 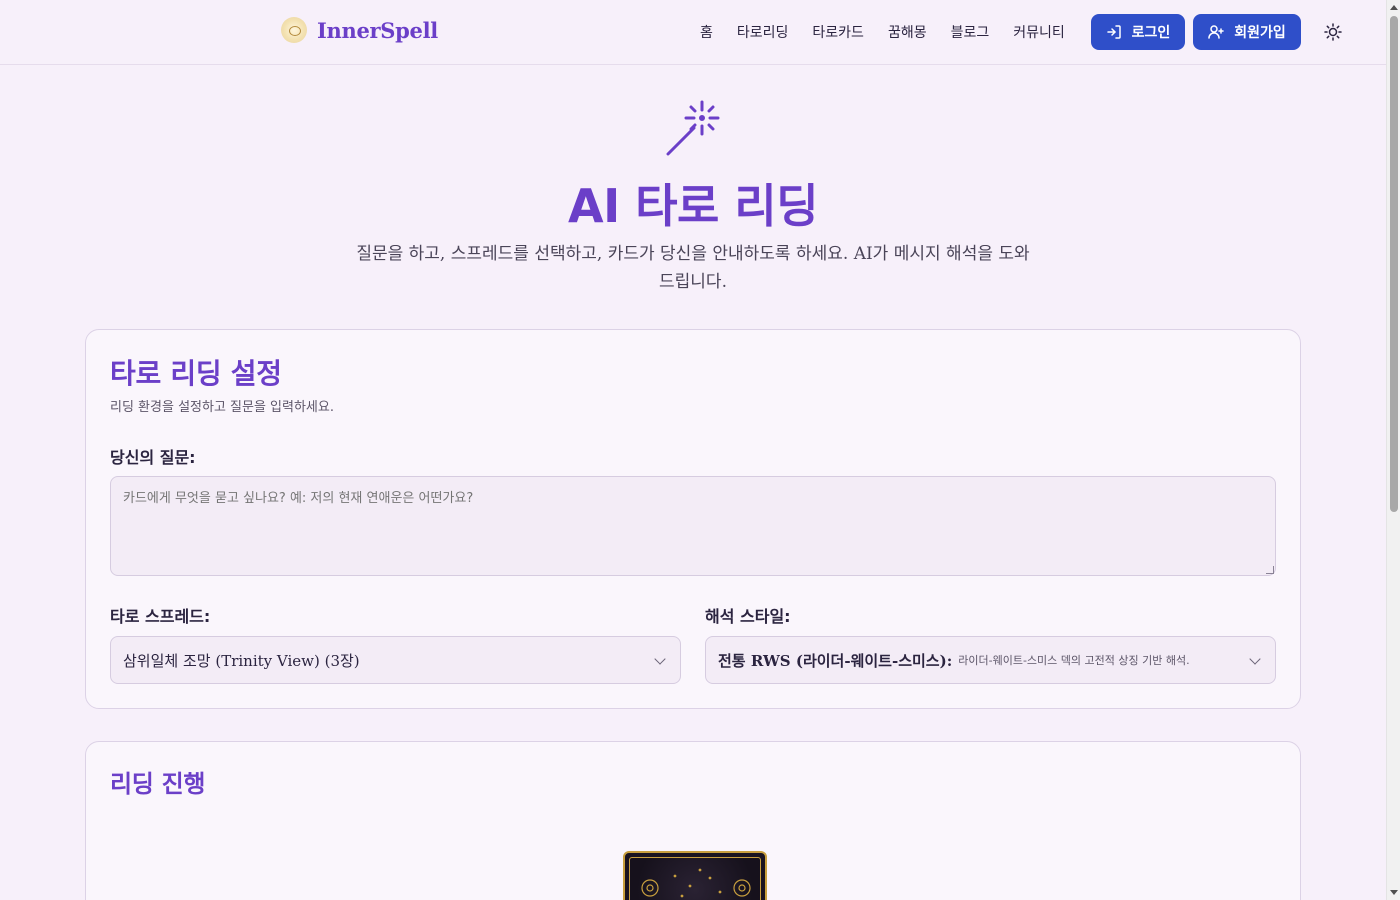 I want to click on style-selected-value: 전통 RWS (라이더-웨이트-스미스):, so click(x=835, y=660).